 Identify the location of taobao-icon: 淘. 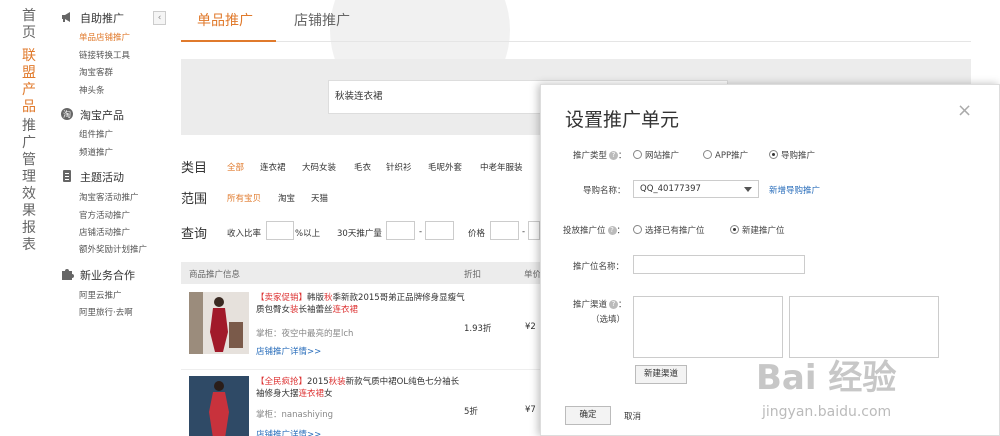
(67, 114).